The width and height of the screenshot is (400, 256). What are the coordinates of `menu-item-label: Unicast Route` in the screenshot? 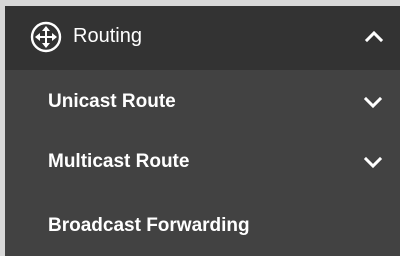 It's located at (112, 101).